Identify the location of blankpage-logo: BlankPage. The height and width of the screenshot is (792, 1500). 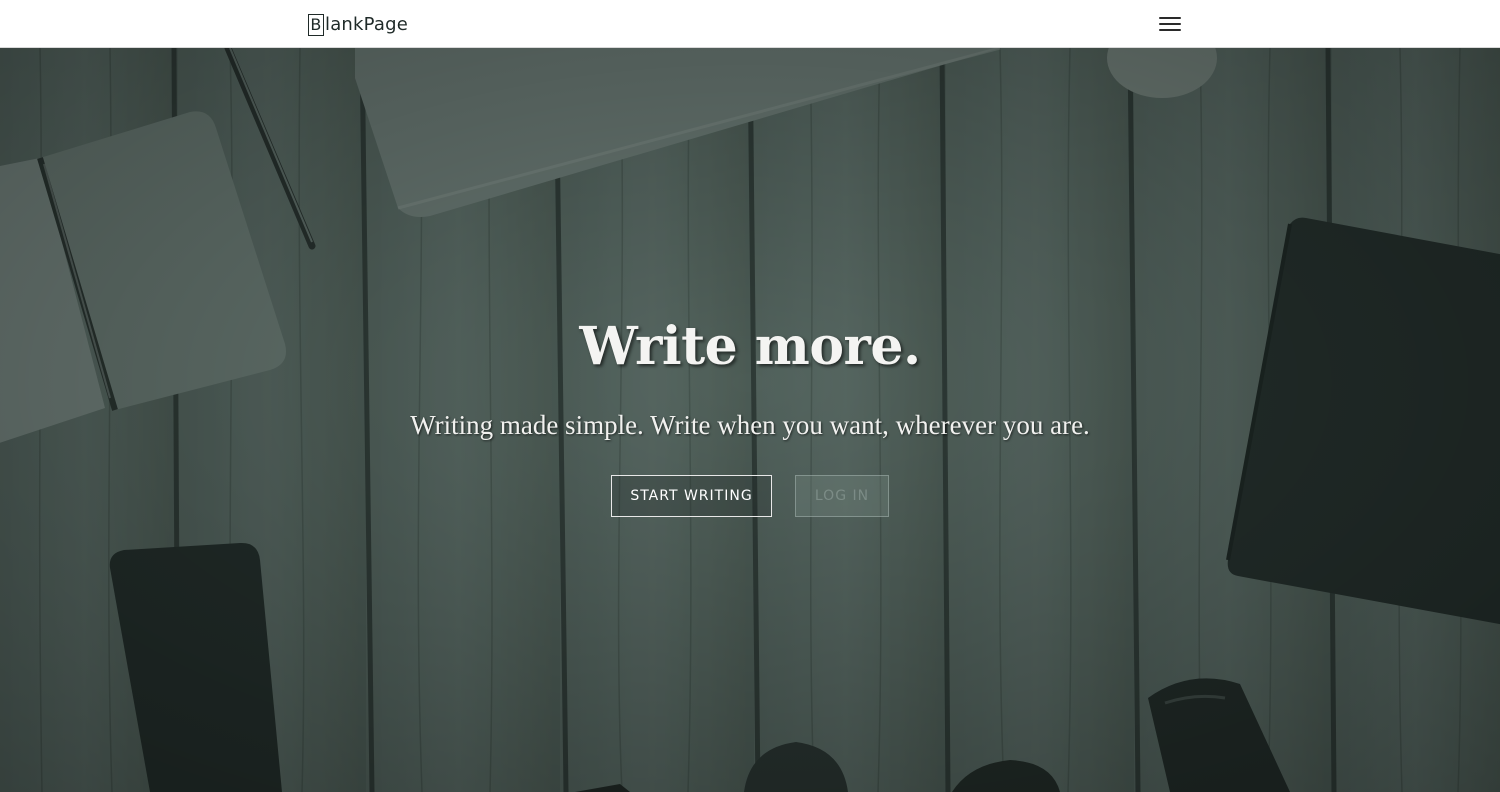
(358, 24).